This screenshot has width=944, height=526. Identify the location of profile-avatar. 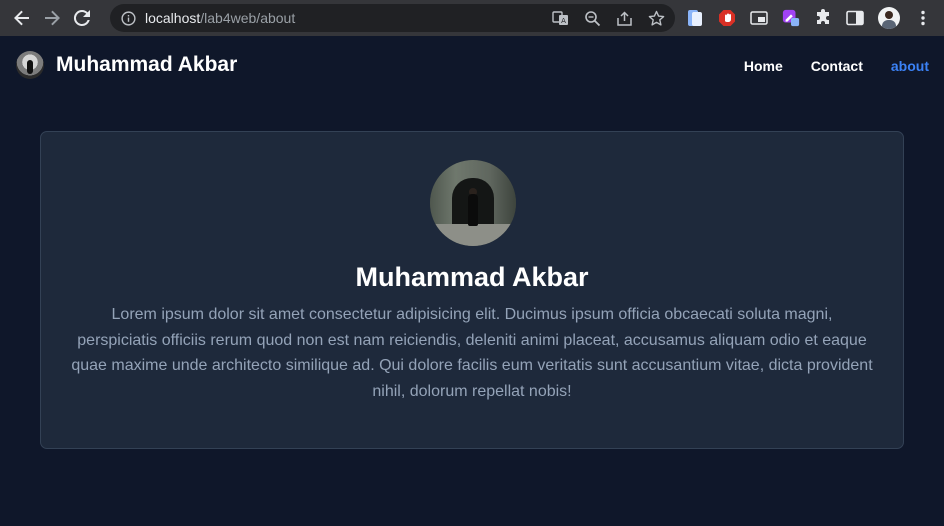
(889, 18).